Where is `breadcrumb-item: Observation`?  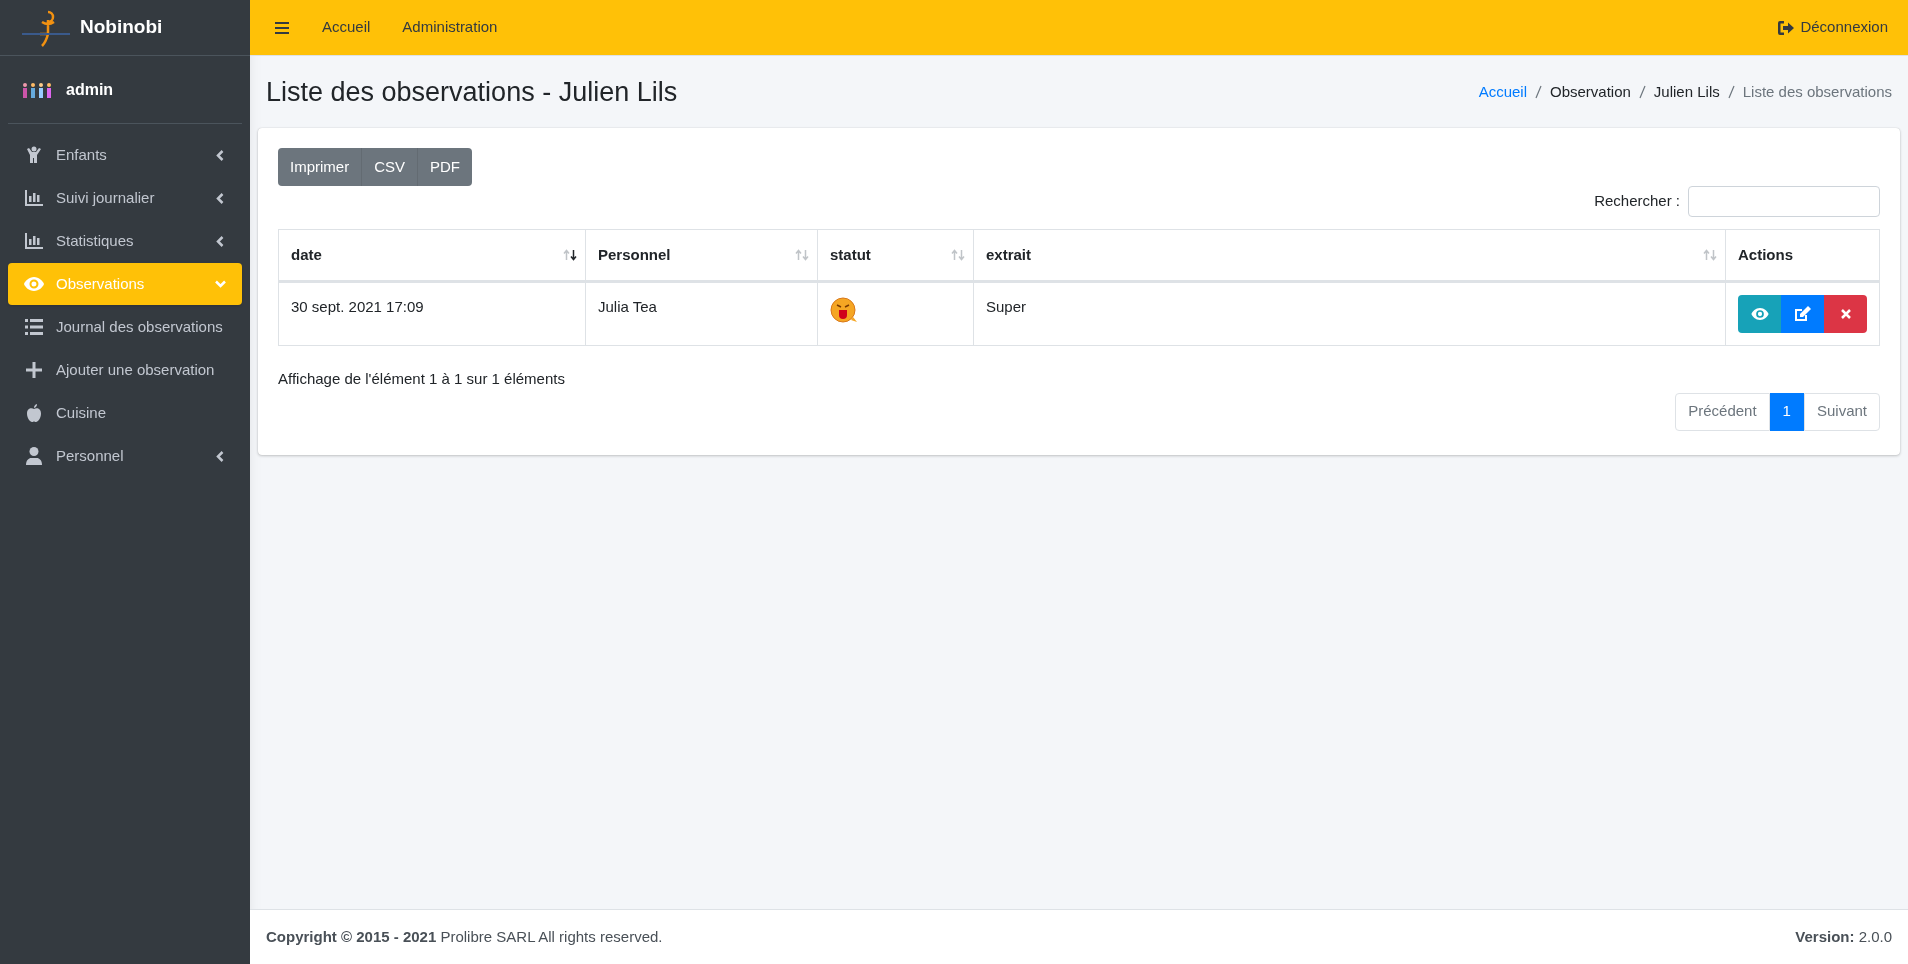
breadcrumb-item: Observation is located at coordinates (1590, 91).